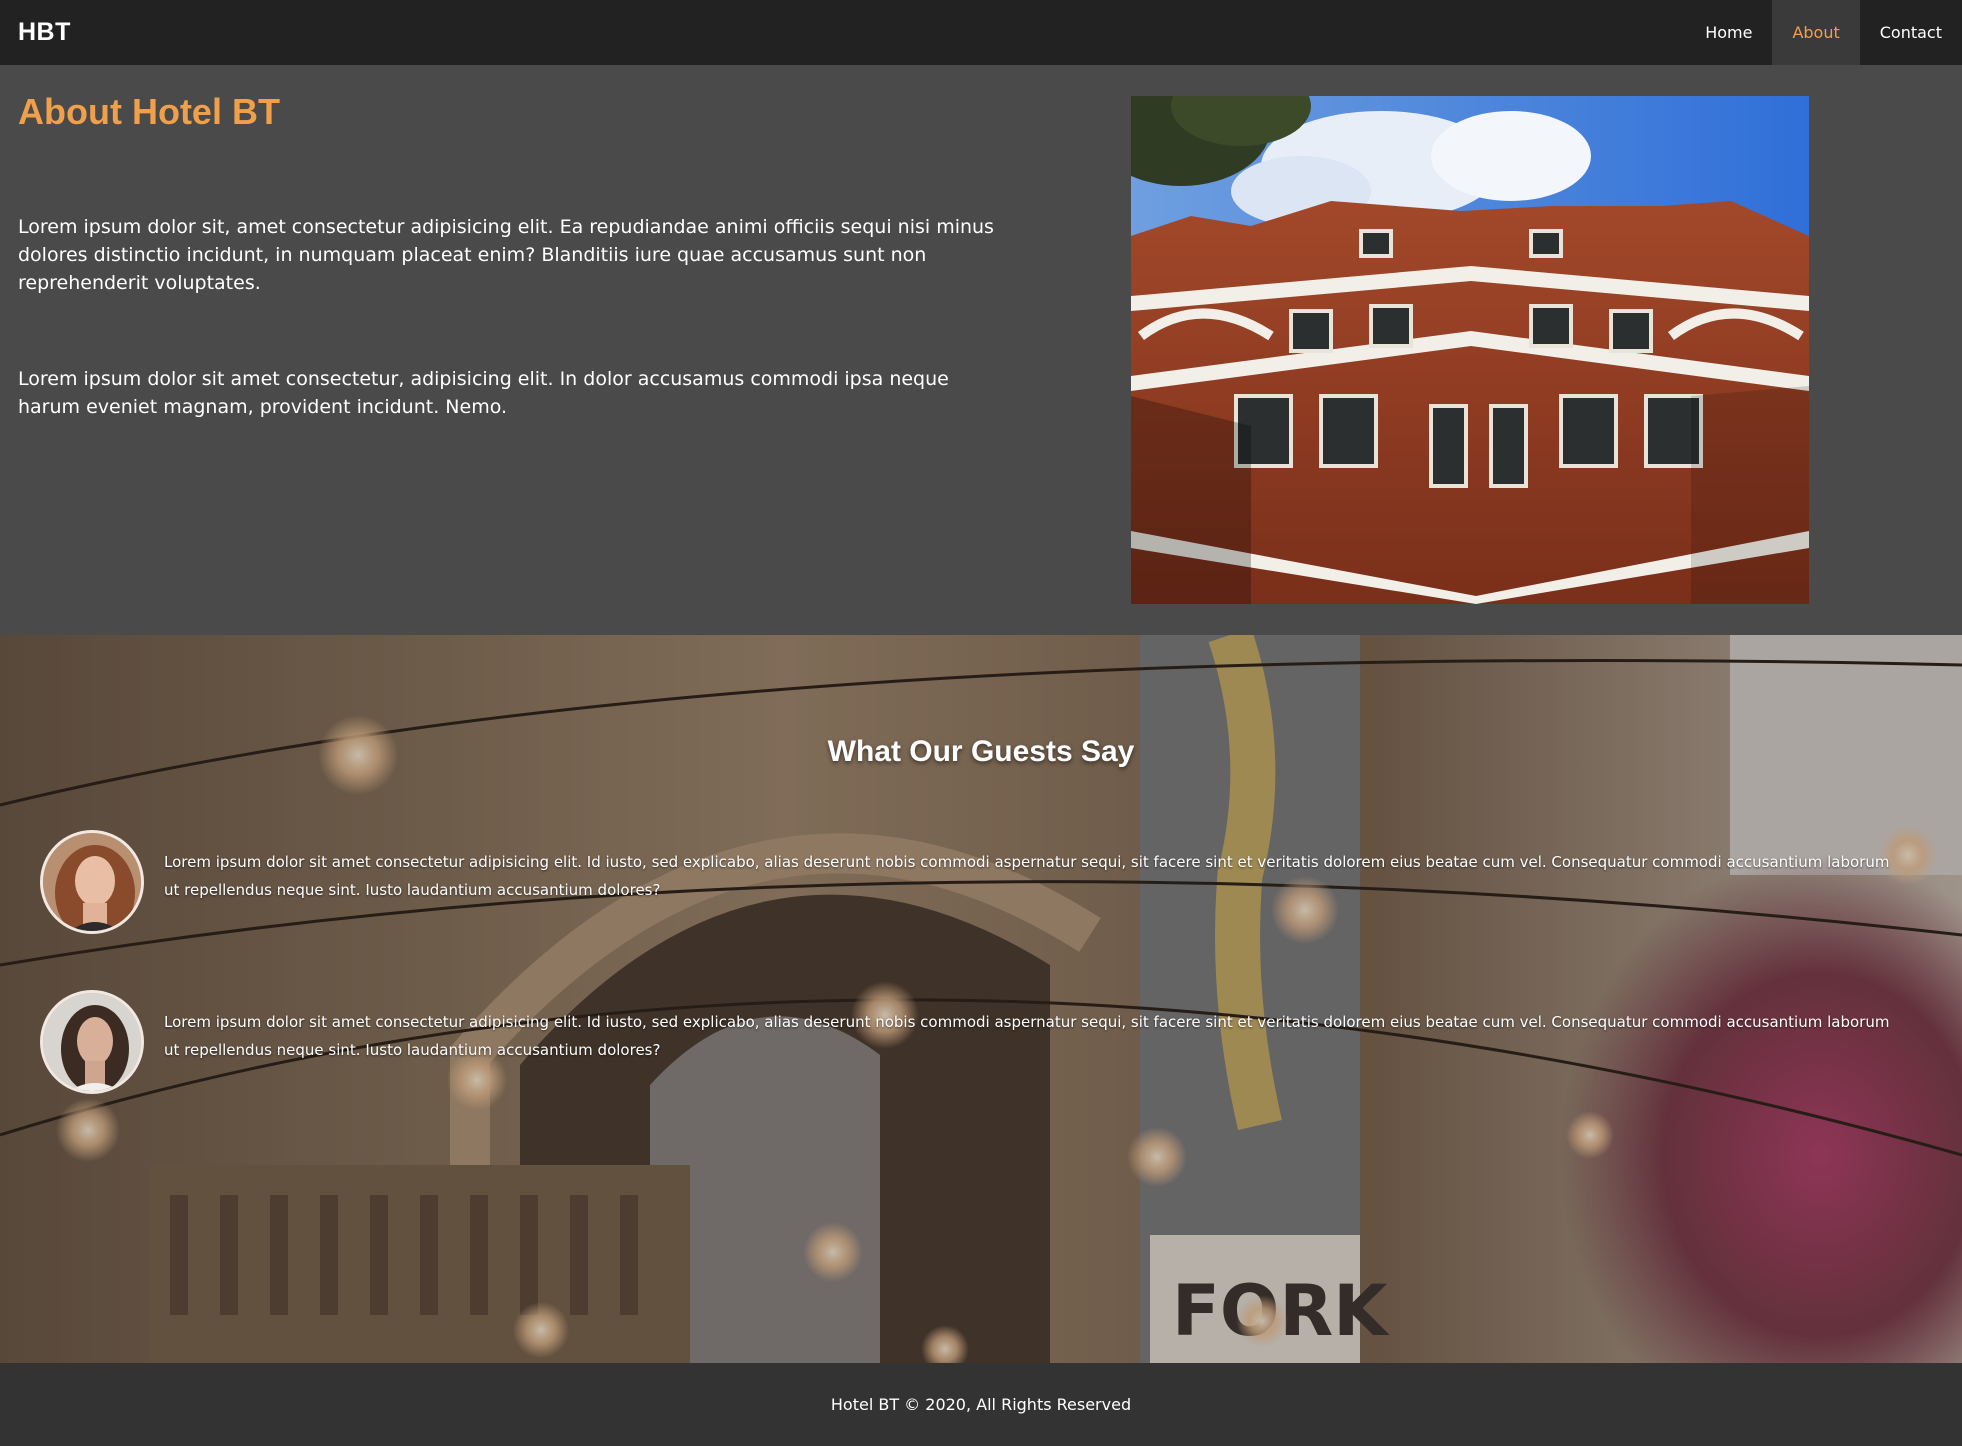 The height and width of the screenshot is (1446, 1962). Describe the element at coordinates (1911, 32) in the screenshot. I see `nav-link-contact: Contact` at that location.